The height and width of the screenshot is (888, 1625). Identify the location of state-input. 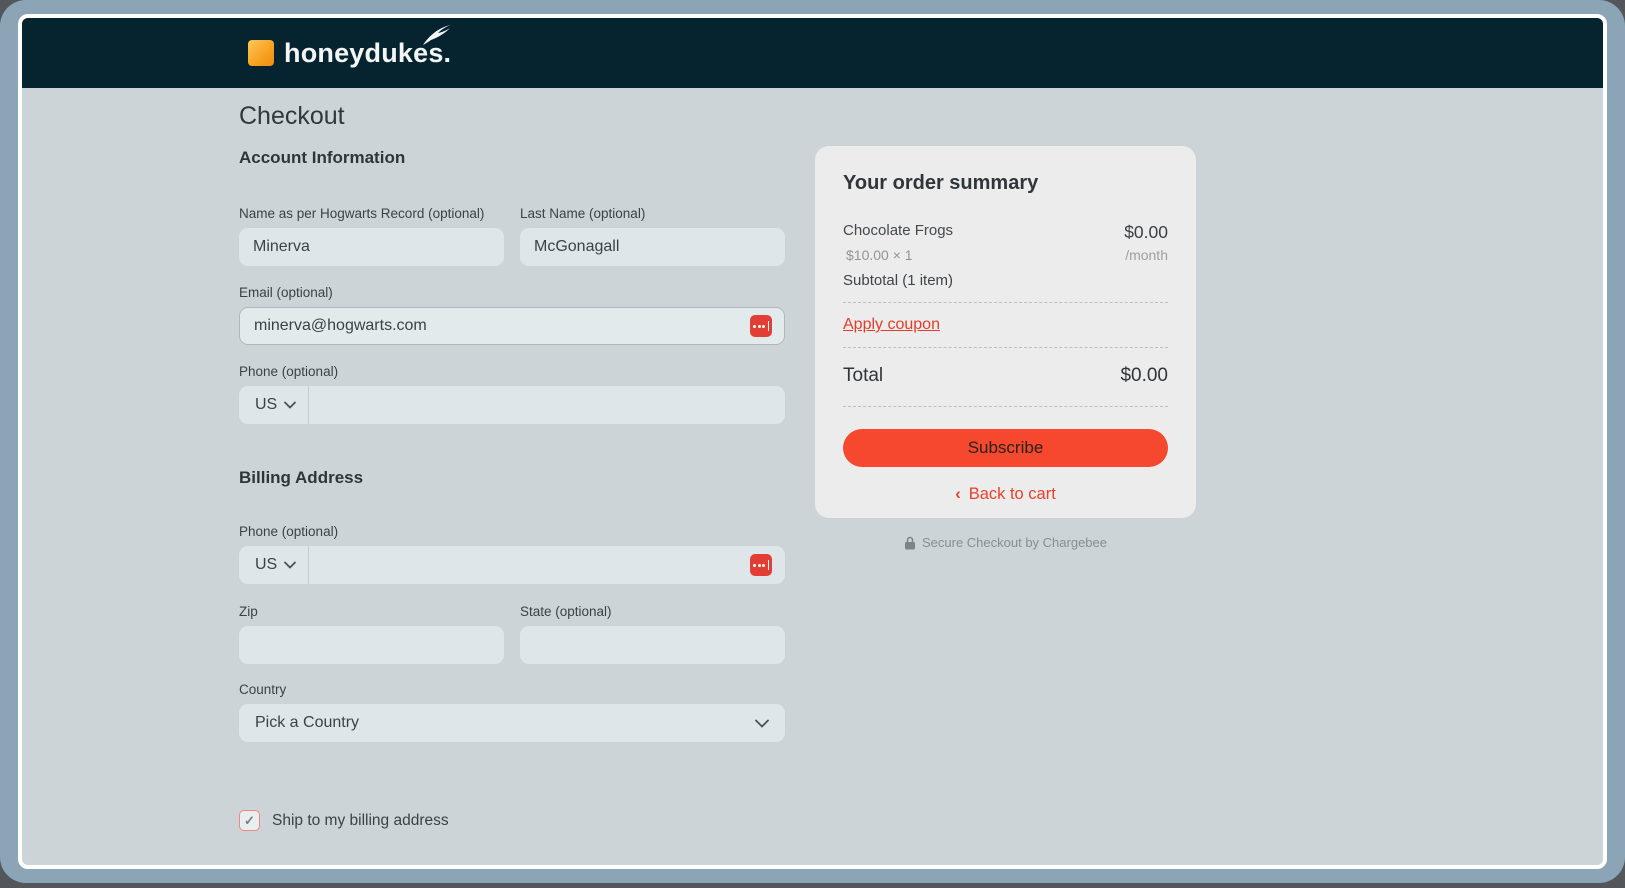
(652, 645).